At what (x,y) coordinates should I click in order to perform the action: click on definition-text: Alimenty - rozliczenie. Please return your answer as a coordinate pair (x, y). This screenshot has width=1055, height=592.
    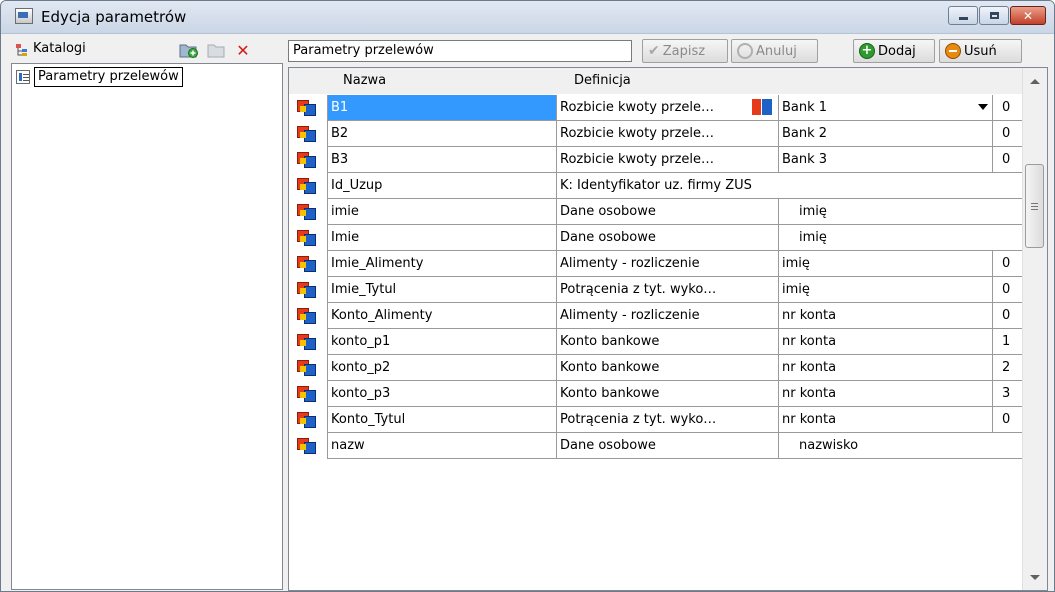
    Looking at the image, I should click on (630, 315).